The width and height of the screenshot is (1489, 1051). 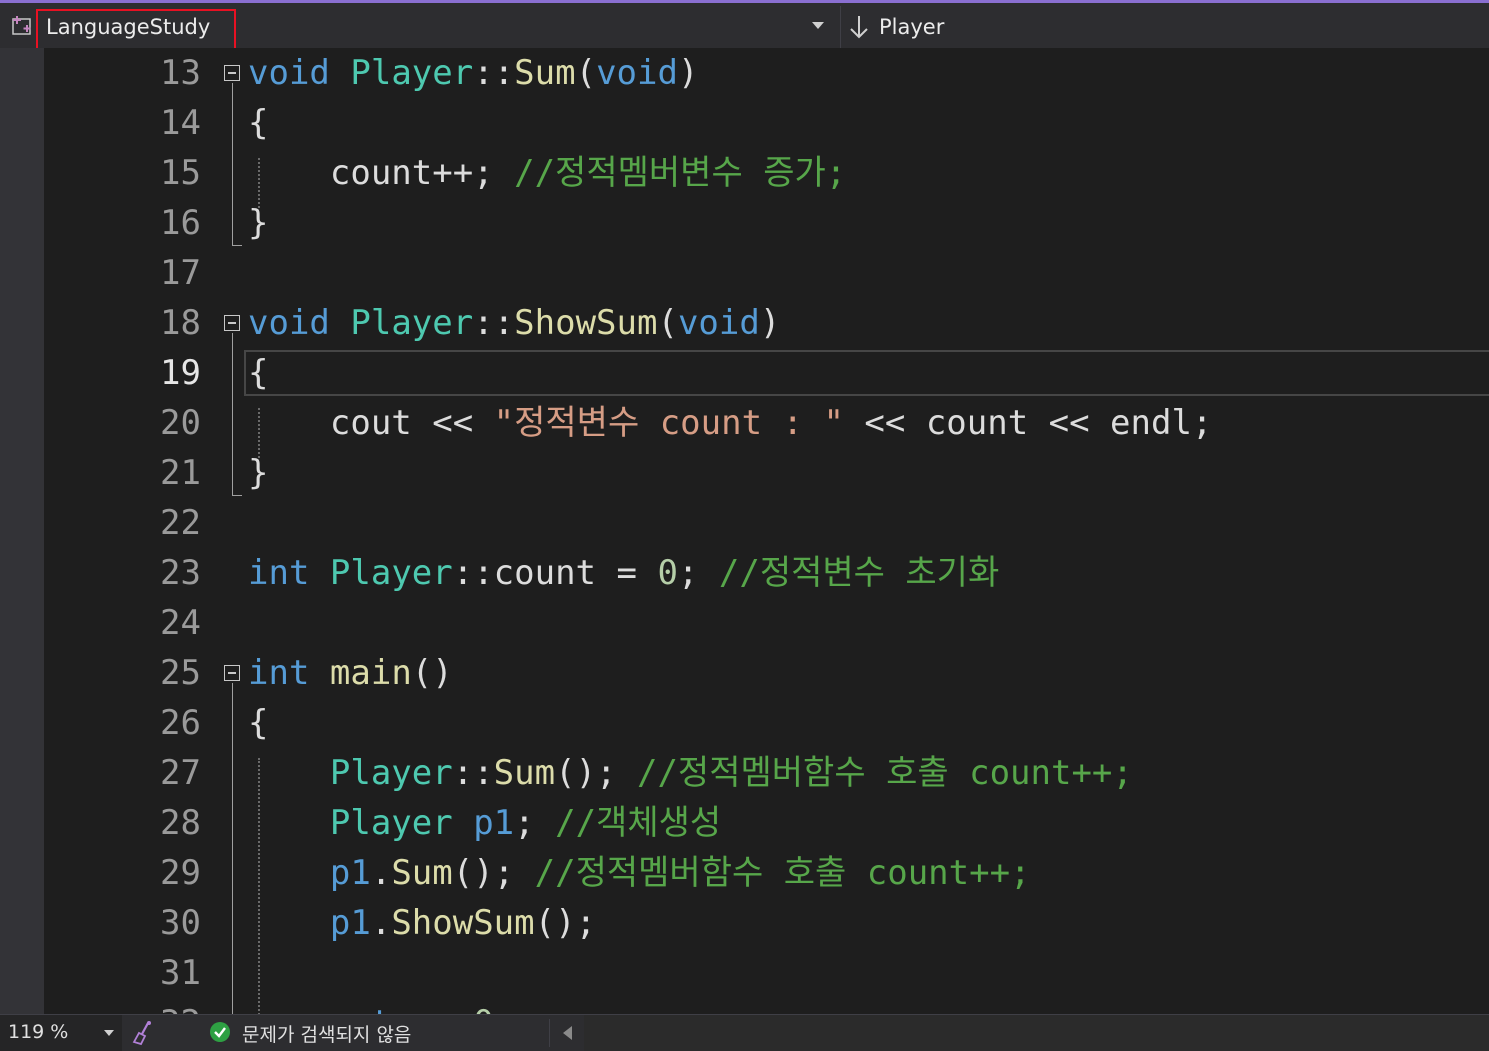 I want to click on line-number: 24, so click(x=180, y=623).